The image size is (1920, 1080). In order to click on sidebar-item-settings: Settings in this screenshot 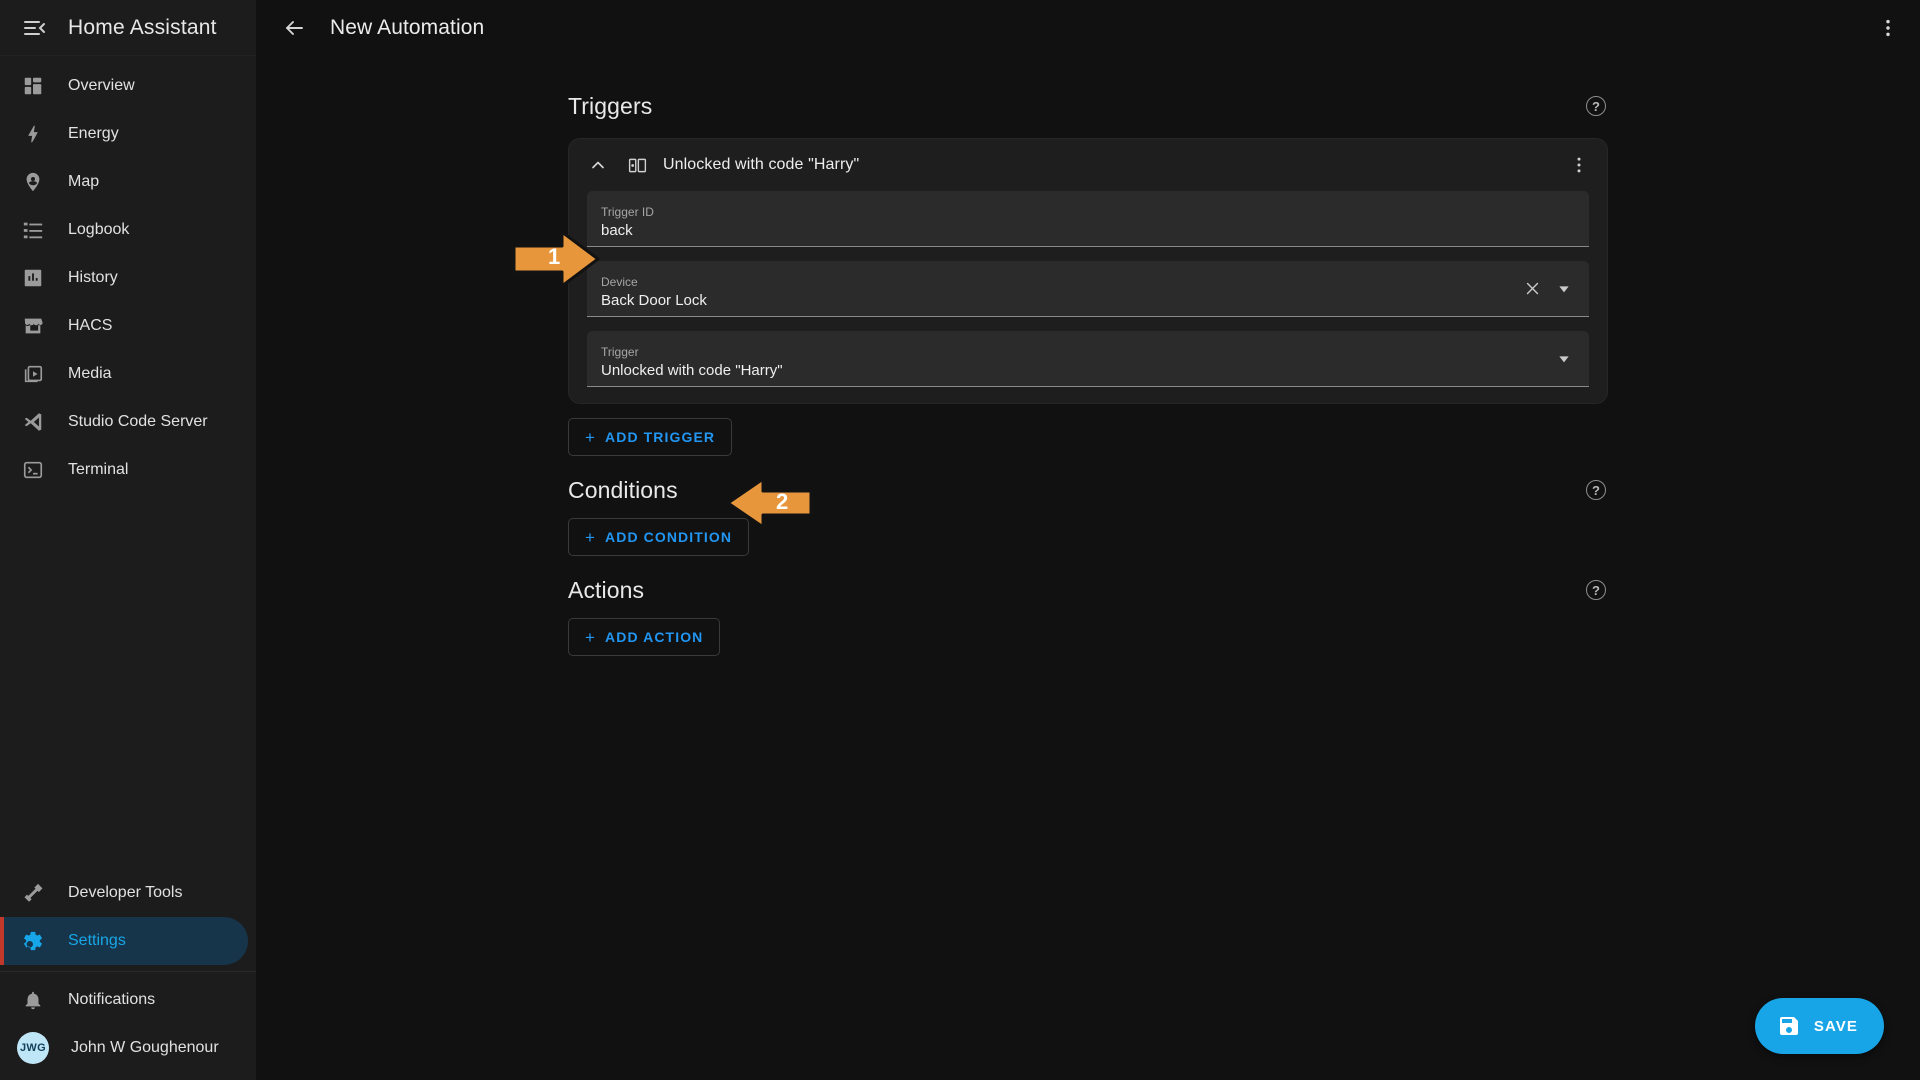, I will do `click(124, 941)`.